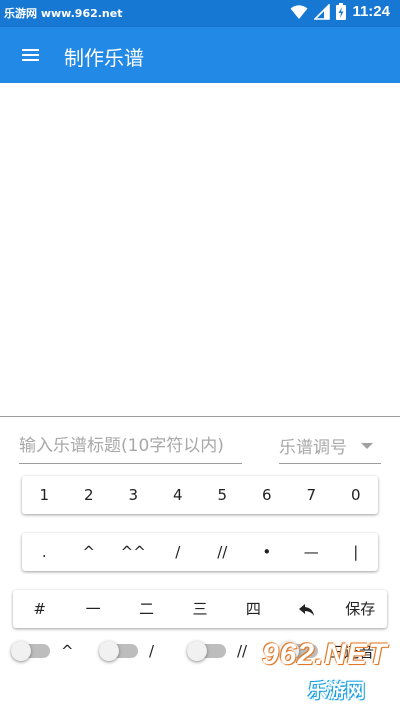  I want to click on key-digit-4: 4, so click(178, 495).